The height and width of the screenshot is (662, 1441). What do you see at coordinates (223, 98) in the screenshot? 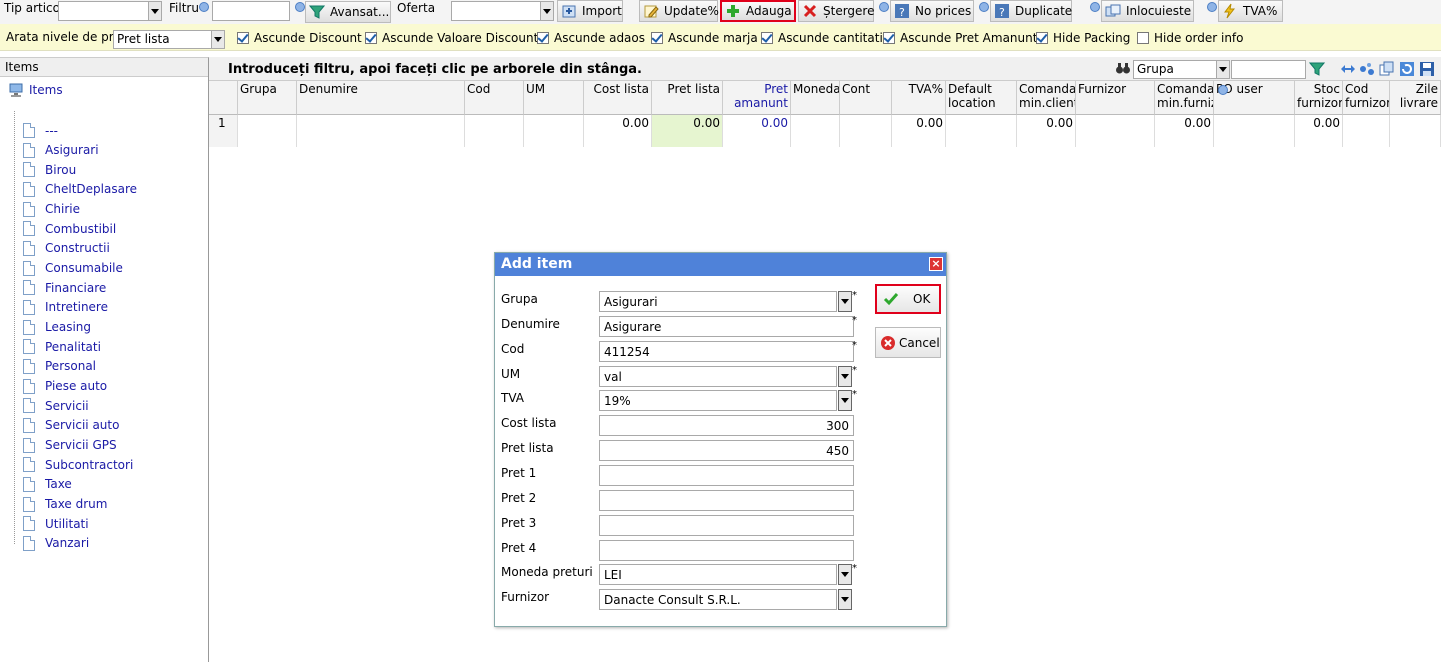
I see `column-header` at bounding box center [223, 98].